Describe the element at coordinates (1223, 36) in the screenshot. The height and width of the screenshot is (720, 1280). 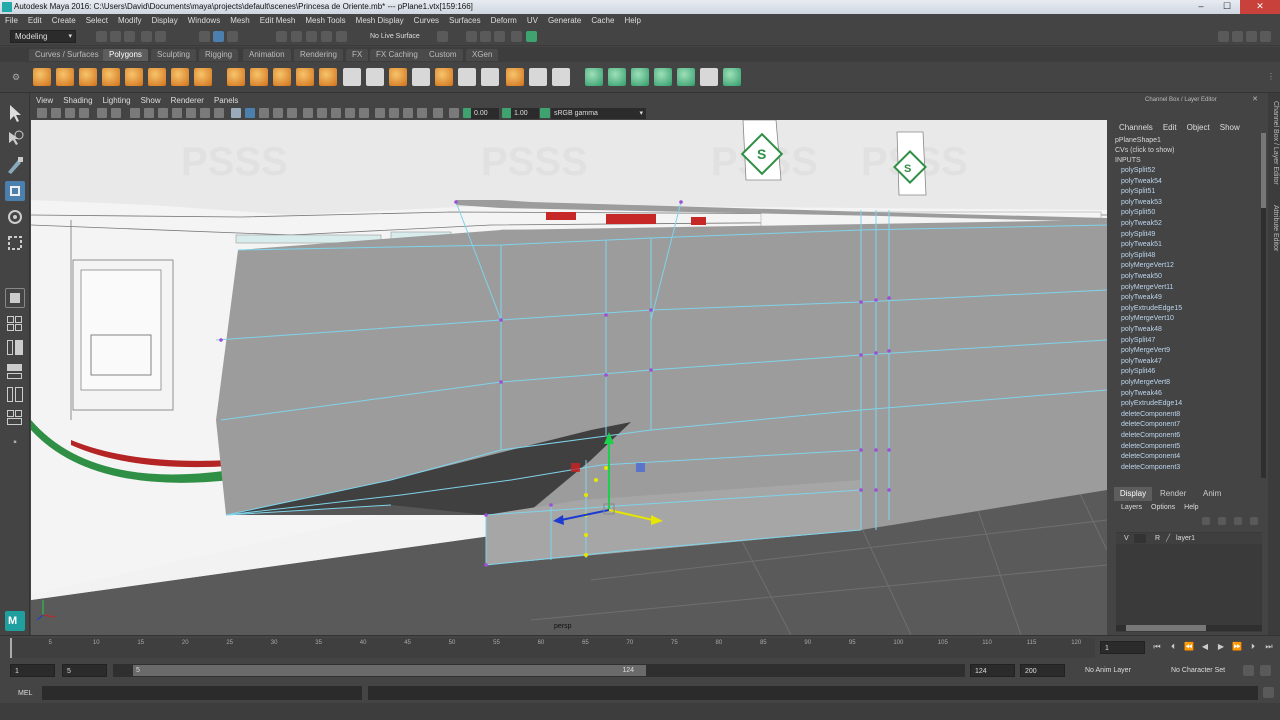
I see `workspace-icon` at that location.